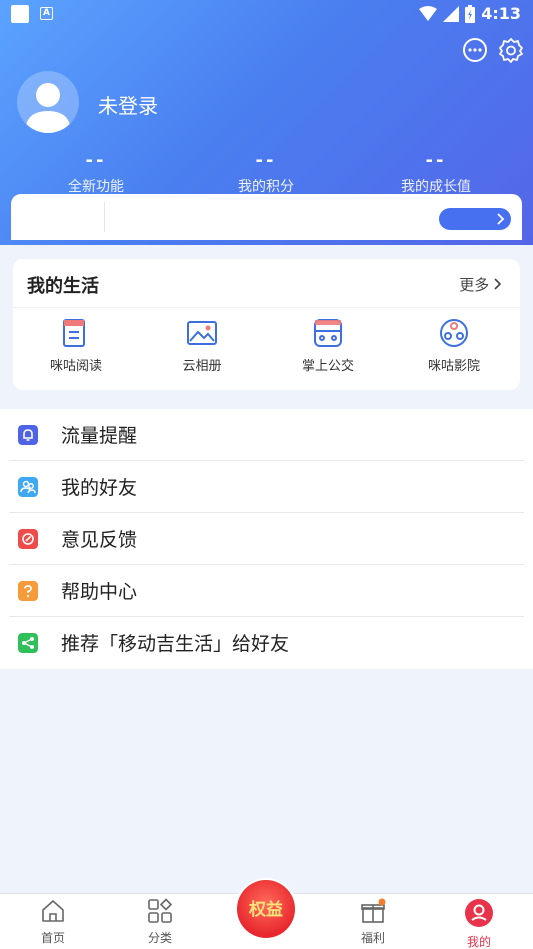 This screenshot has width=533, height=949. I want to click on stat-label: 我的积分, so click(266, 187).